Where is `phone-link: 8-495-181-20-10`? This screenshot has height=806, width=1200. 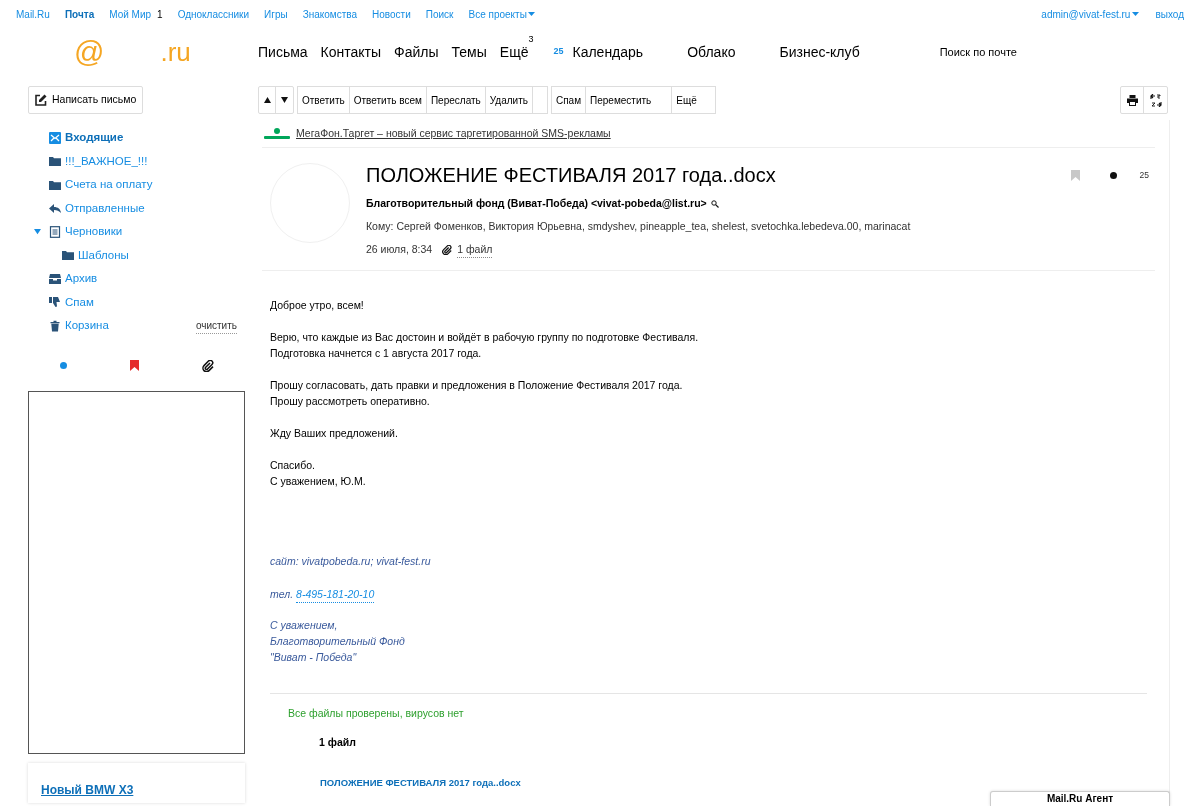 phone-link: 8-495-181-20-10 is located at coordinates (335, 595).